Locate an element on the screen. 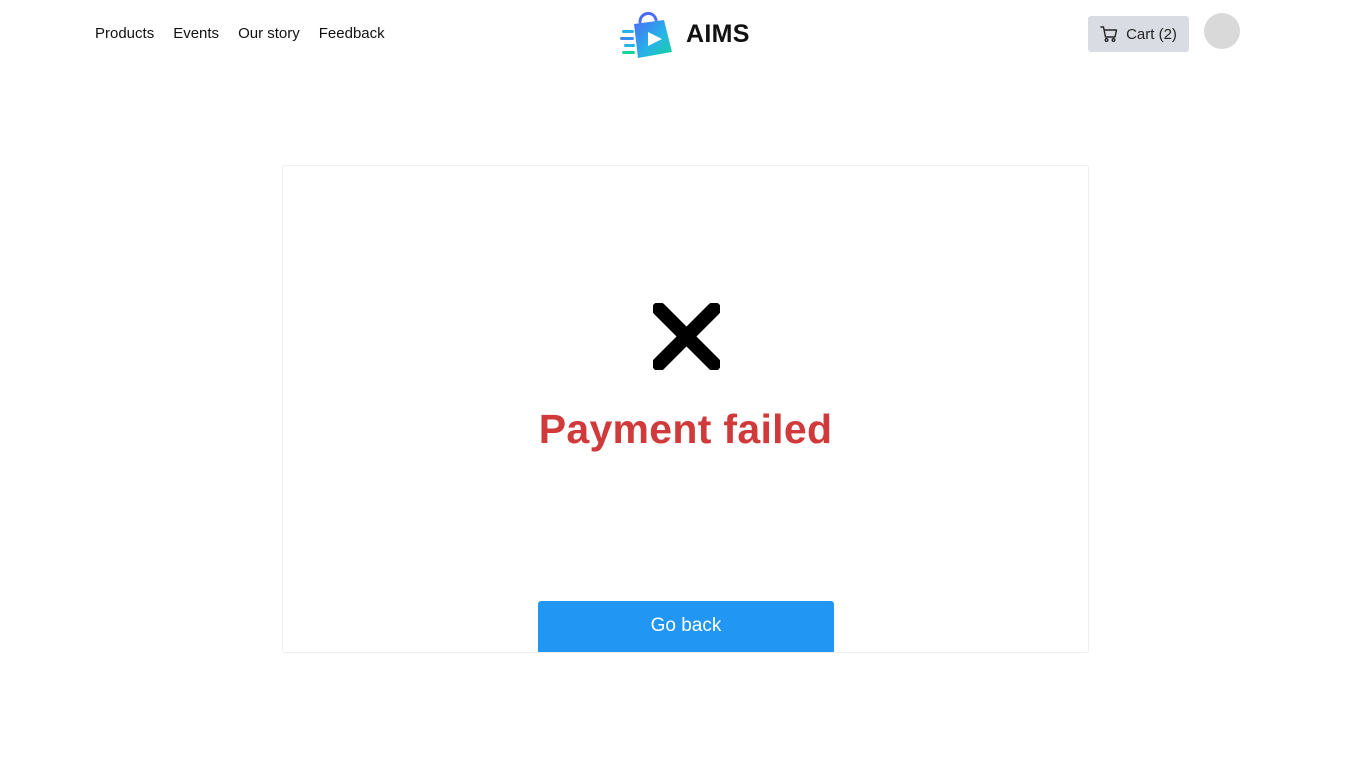 This screenshot has width=1366, height=768. close-icon is located at coordinates (686, 336).